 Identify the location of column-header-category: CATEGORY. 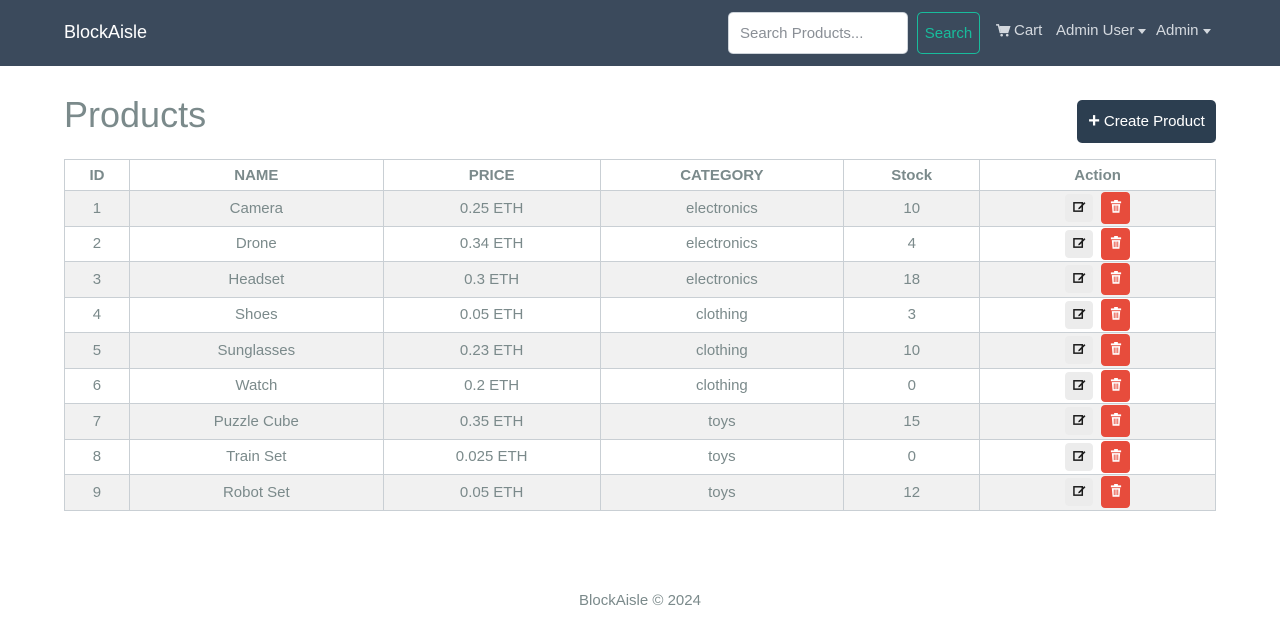
(722, 175).